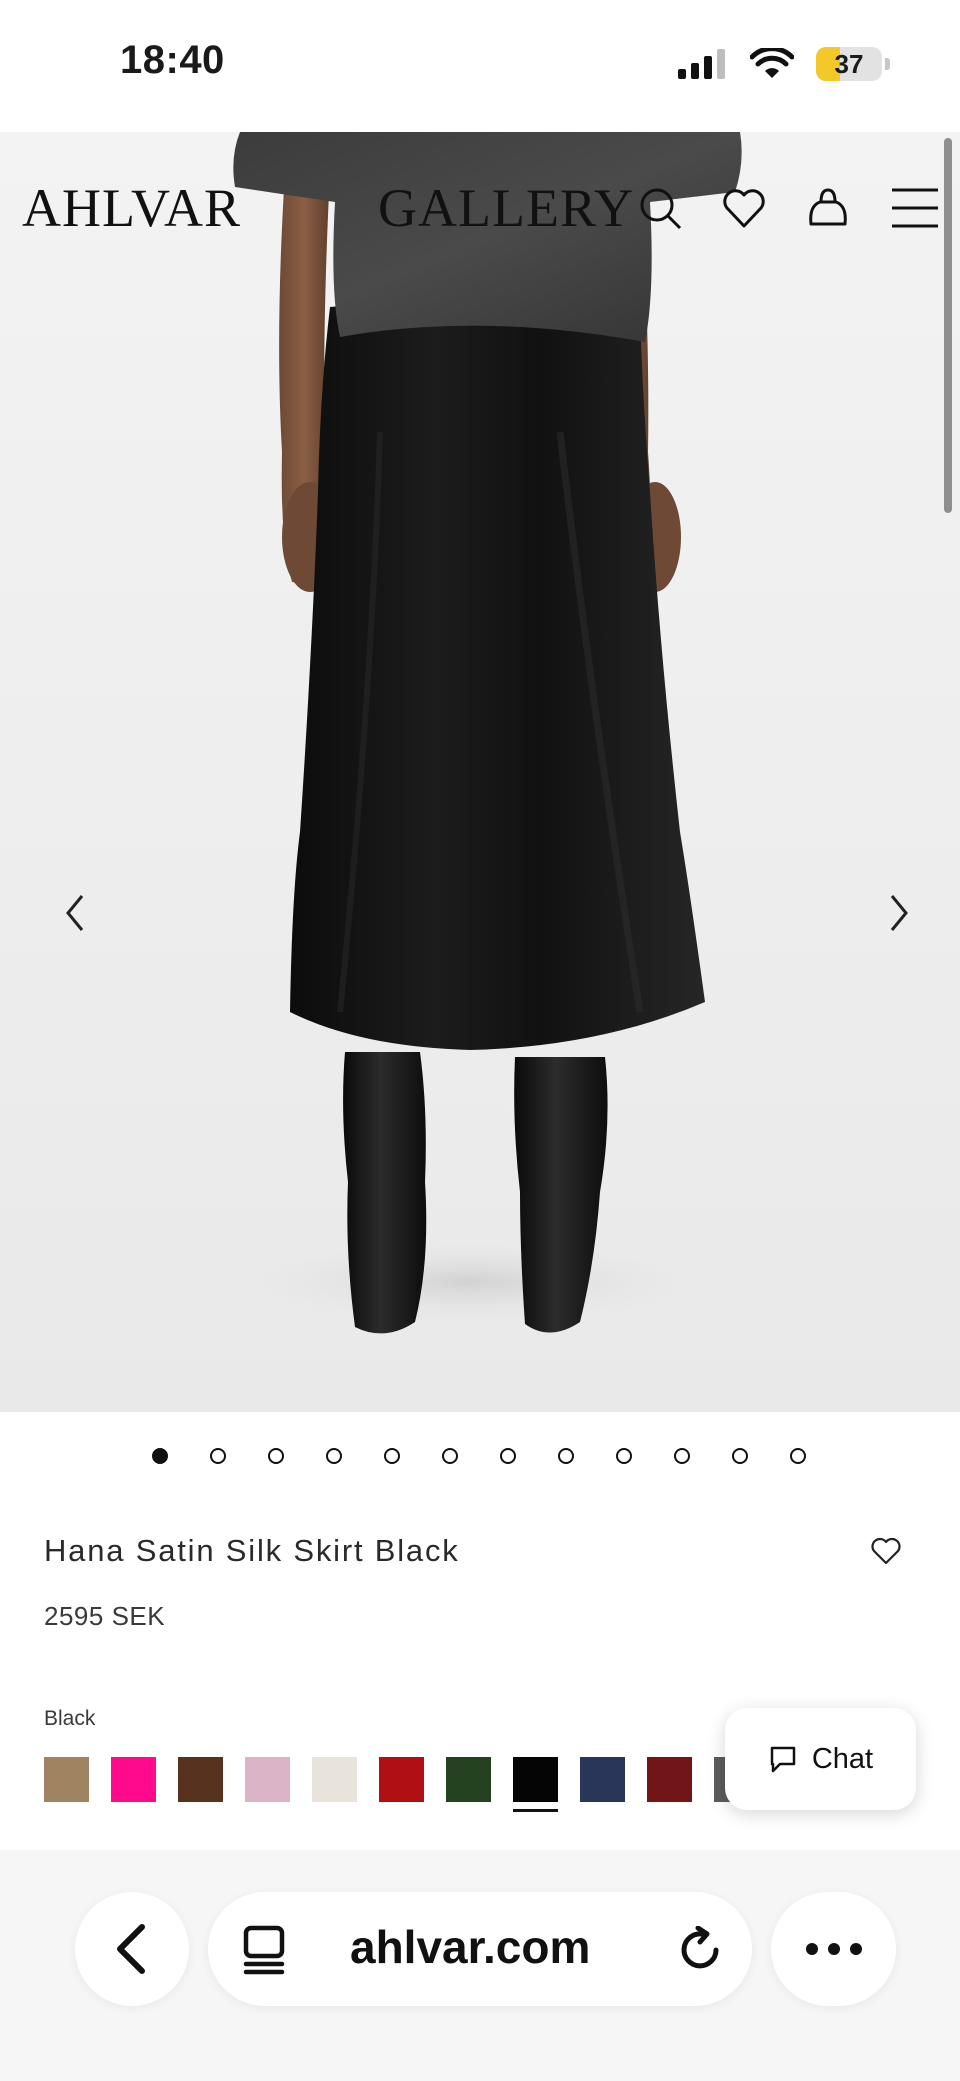  I want to click on page-scrollbar, so click(948, 325).